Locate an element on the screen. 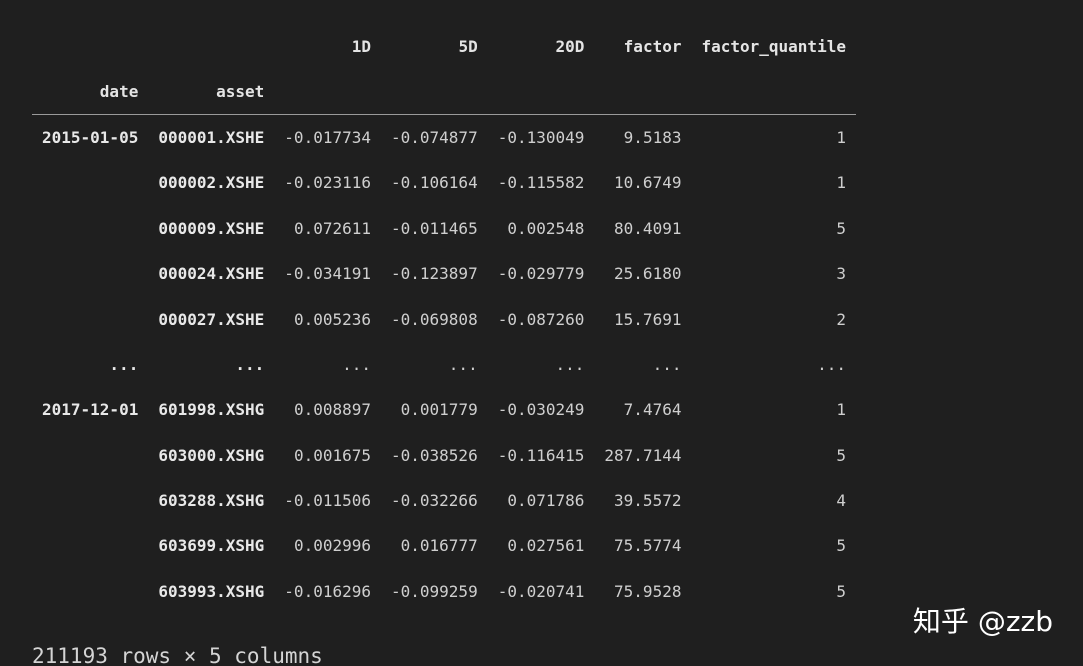  column-header-factor: factor is located at coordinates (652, 47).